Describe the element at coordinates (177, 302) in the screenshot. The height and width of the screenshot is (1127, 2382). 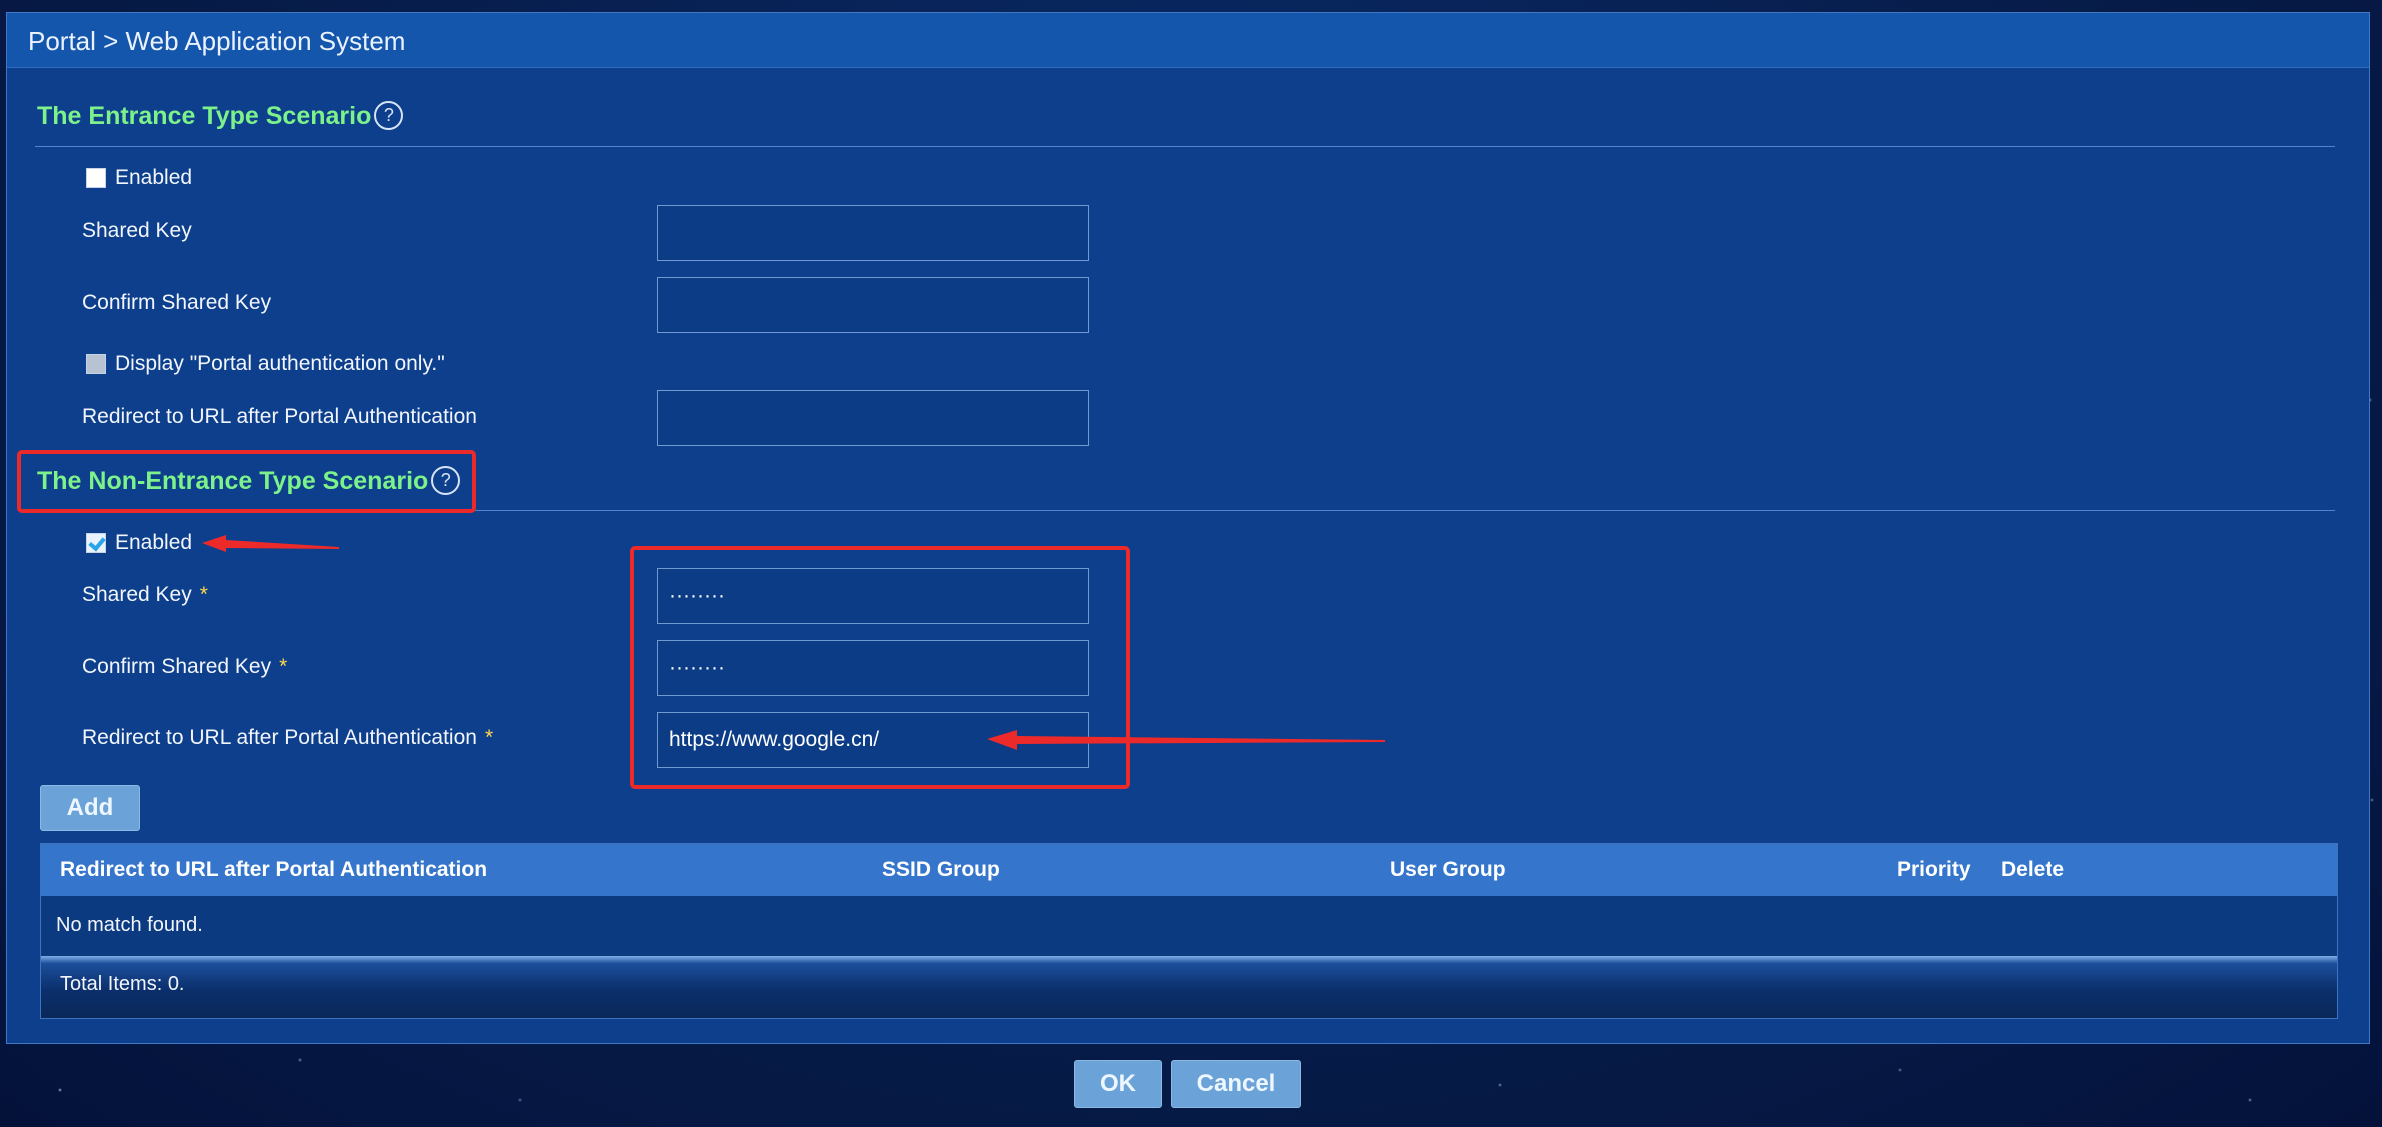
I see `entrance-confirm-key-label: Confirm Shared Key` at that location.